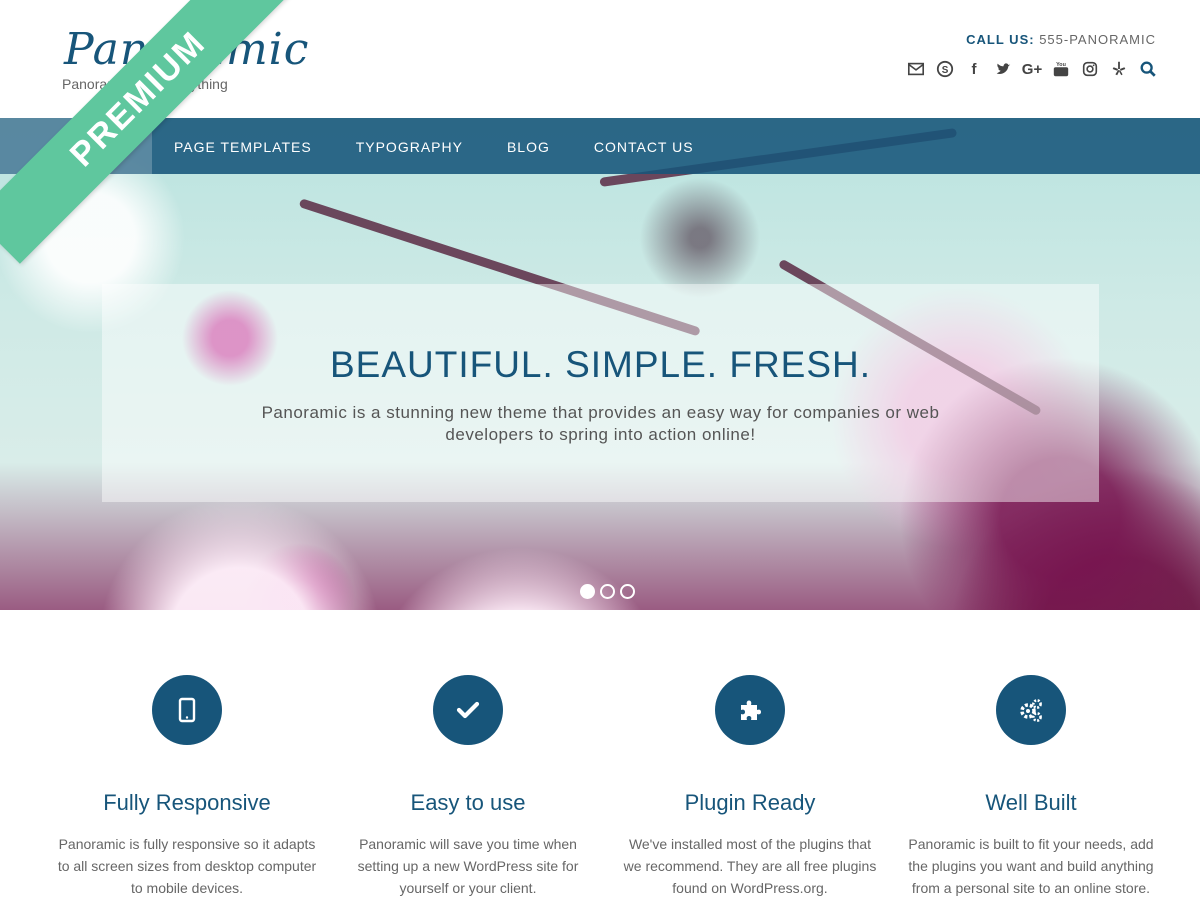 The height and width of the screenshot is (900, 1200). I want to click on call-us: CALL US: 555-PANORAMIC, so click(1061, 39).